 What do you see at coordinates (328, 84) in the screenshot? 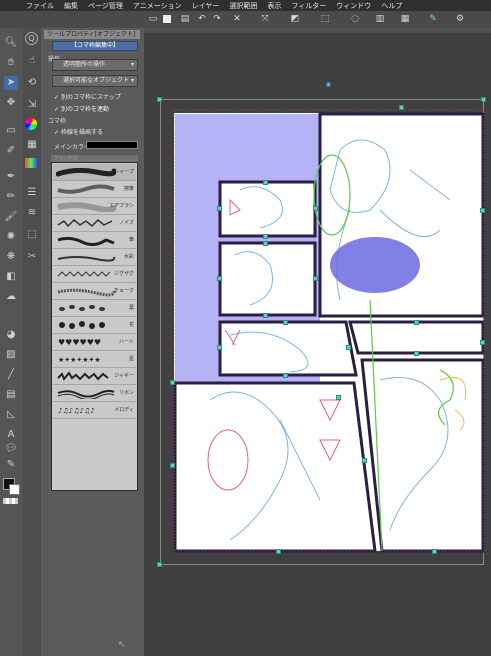
I see `rotation-handle` at bounding box center [328, 84].